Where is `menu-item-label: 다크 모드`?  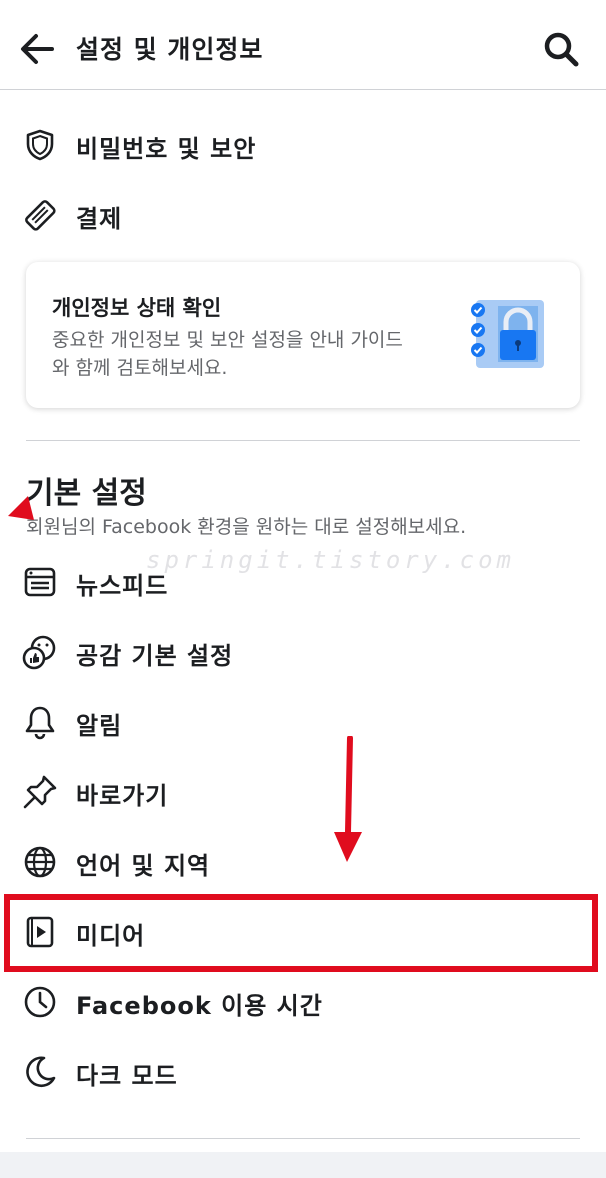 menu-item-label: 다크 모드 is located at coordinates (127, 1076).